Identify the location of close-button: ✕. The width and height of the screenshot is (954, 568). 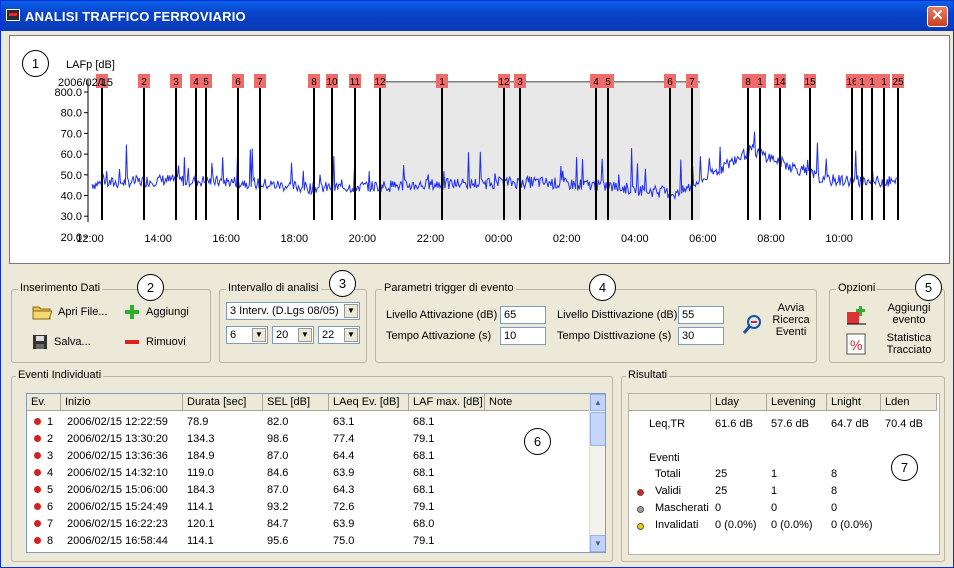
(937, 16).